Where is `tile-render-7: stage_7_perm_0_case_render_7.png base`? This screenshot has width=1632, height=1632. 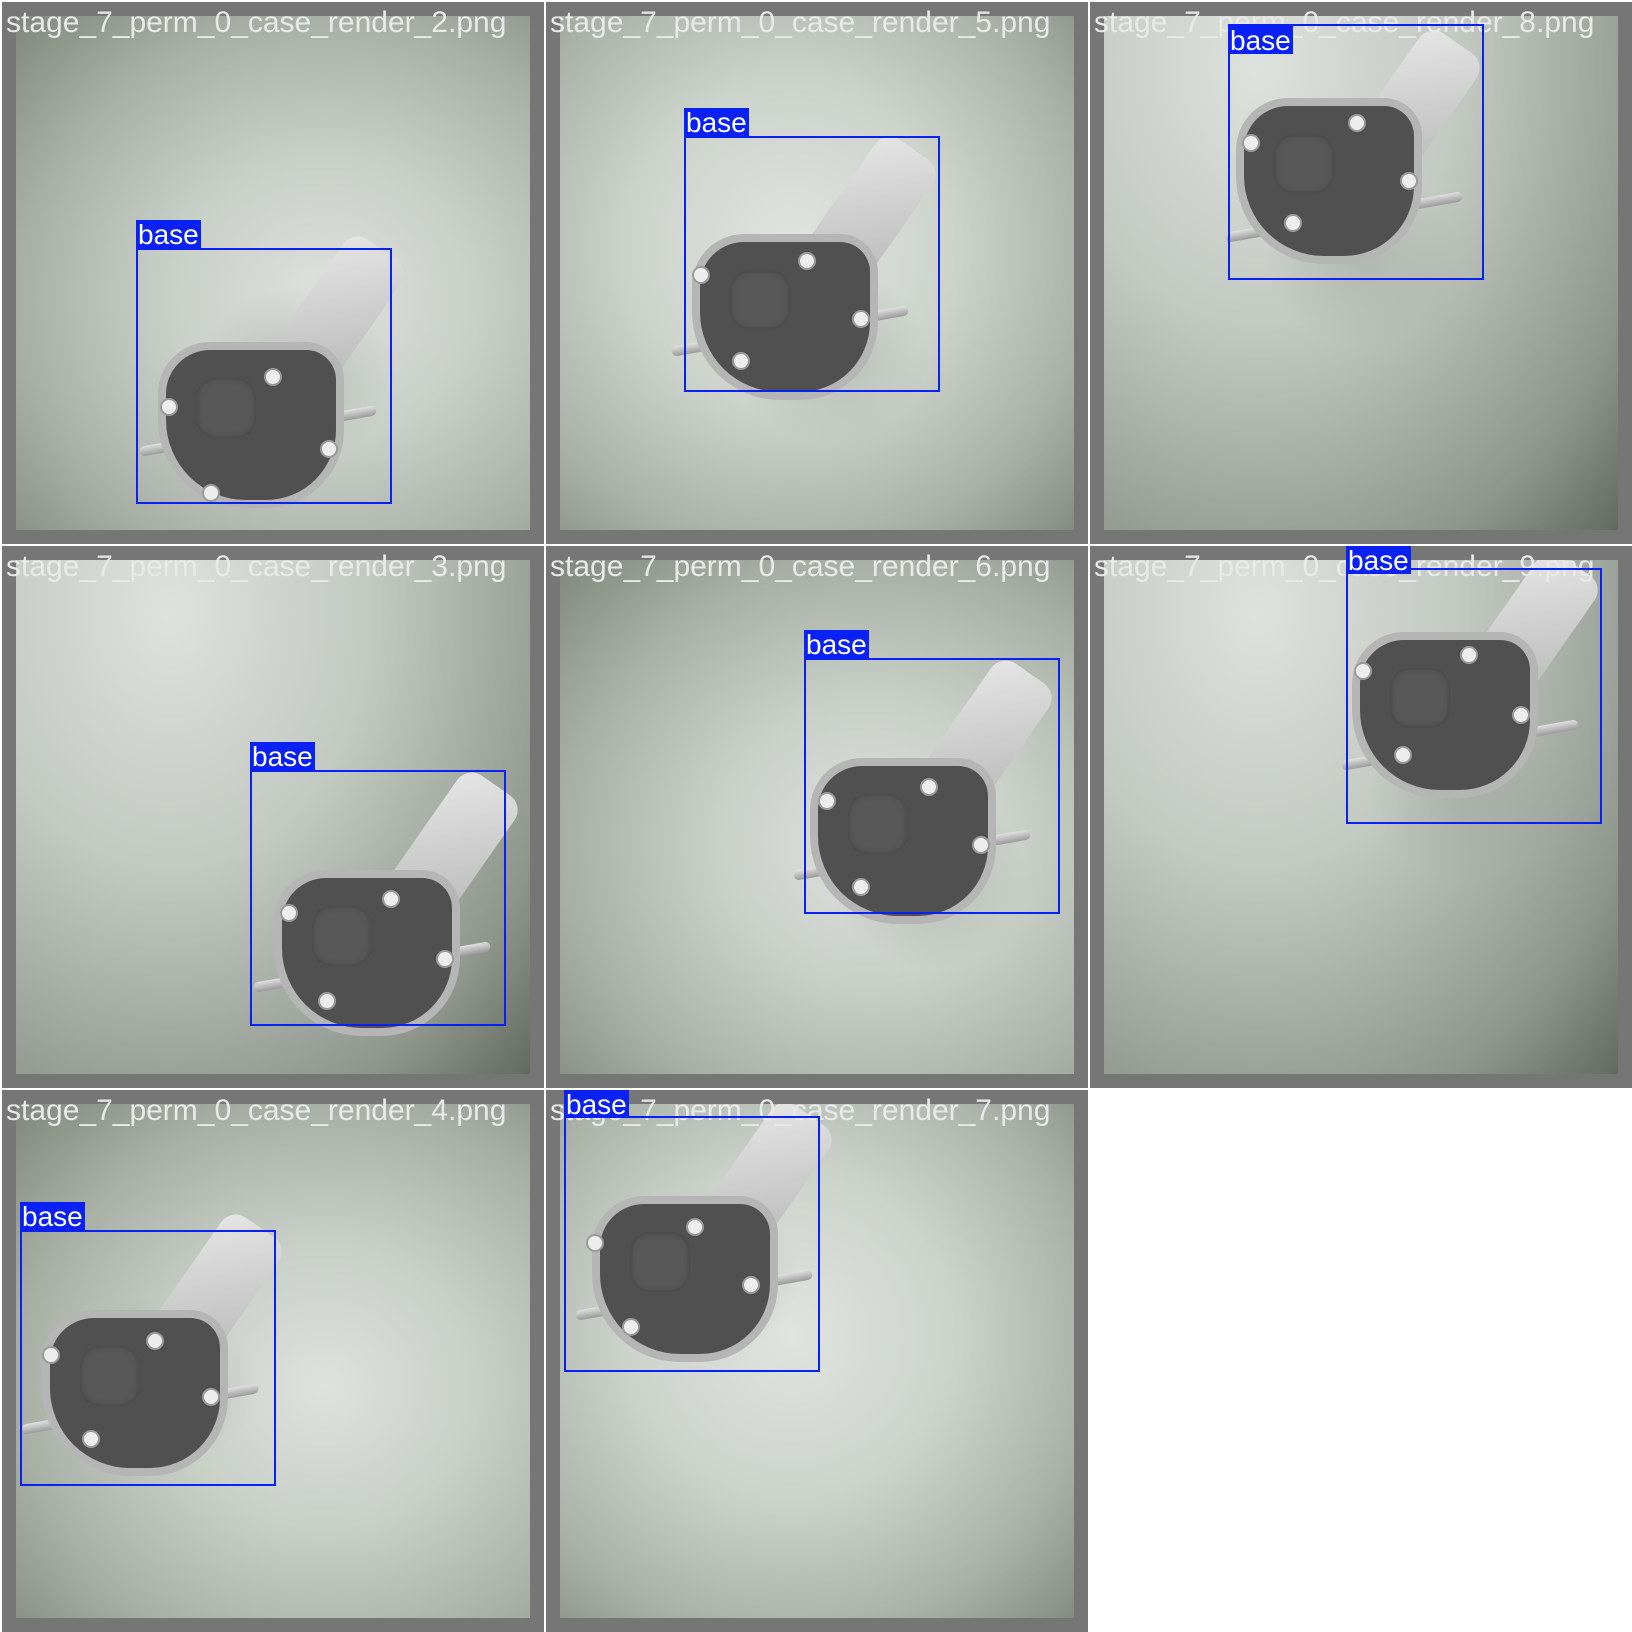 tile-render-7: stage_7_perm_0_case_render_7.png base is located at coordinates (817, 1361).